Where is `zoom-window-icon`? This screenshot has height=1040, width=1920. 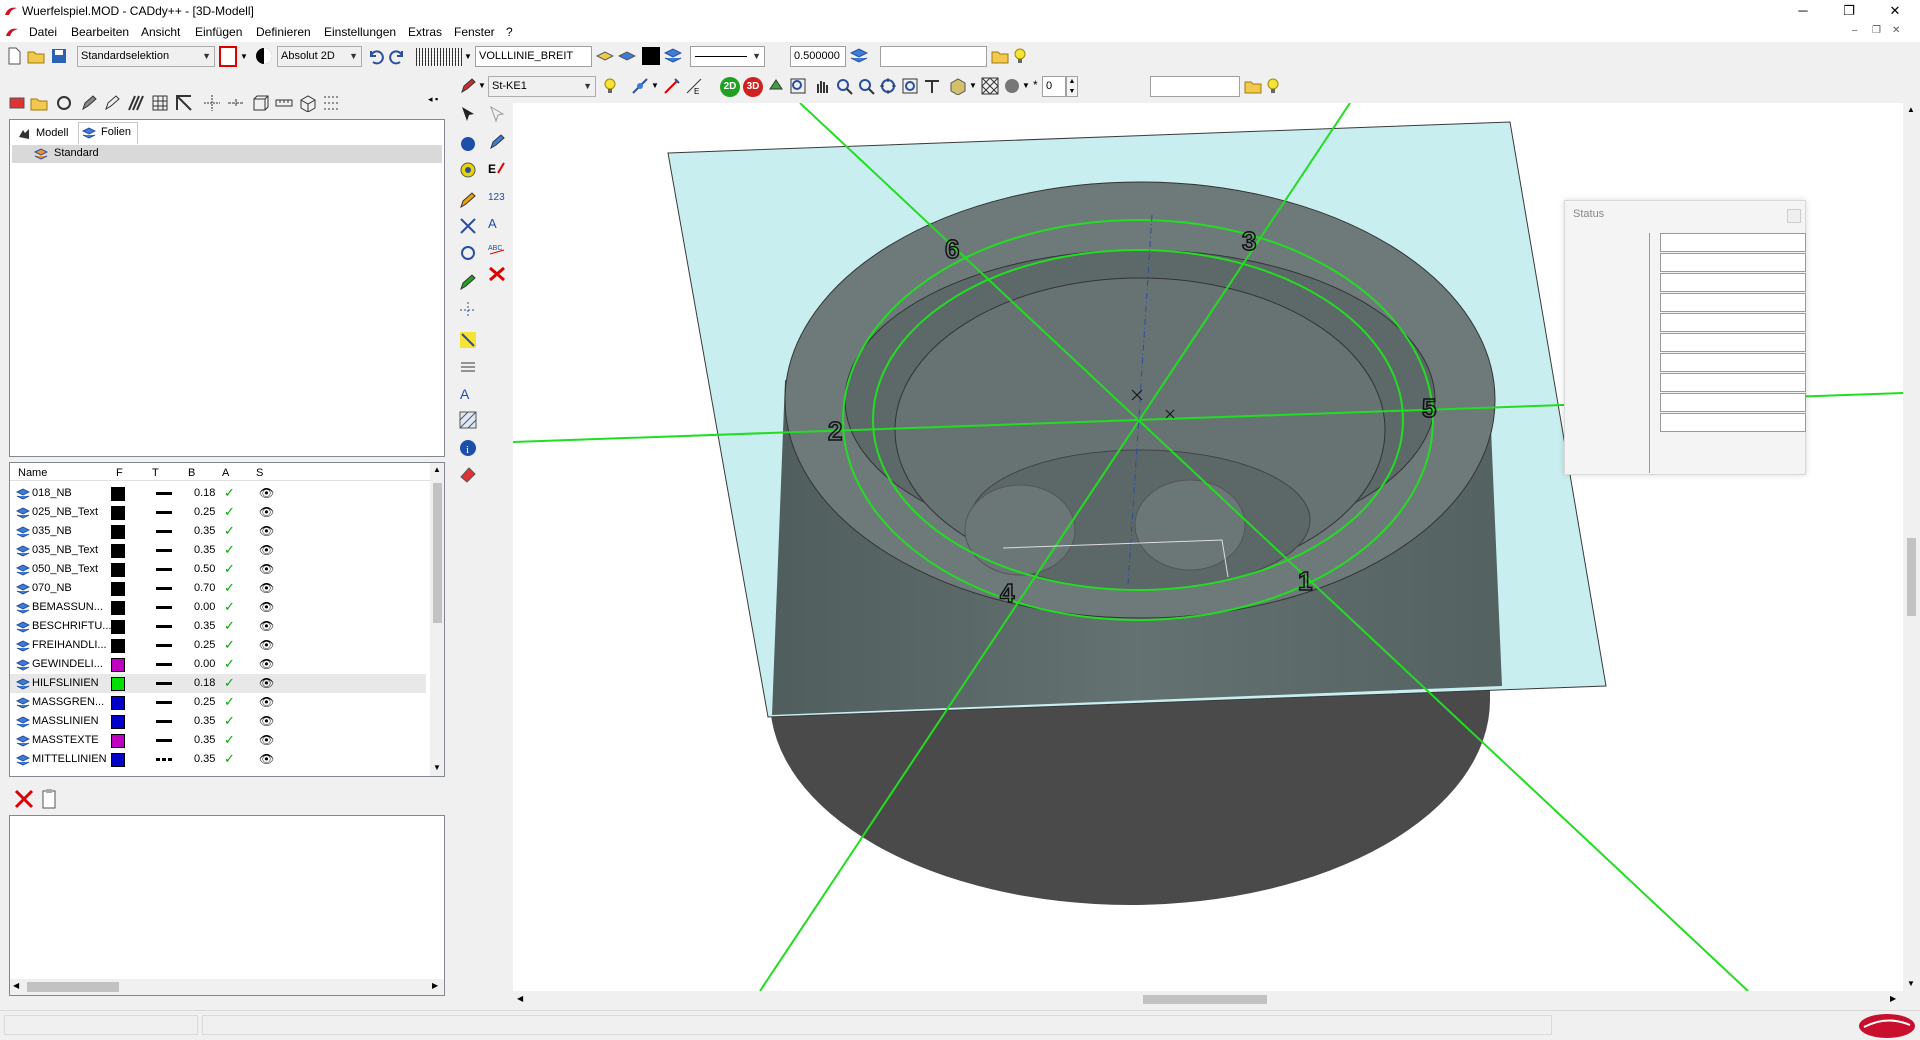
zoom-window-icon is located at coordinates (798, 86).